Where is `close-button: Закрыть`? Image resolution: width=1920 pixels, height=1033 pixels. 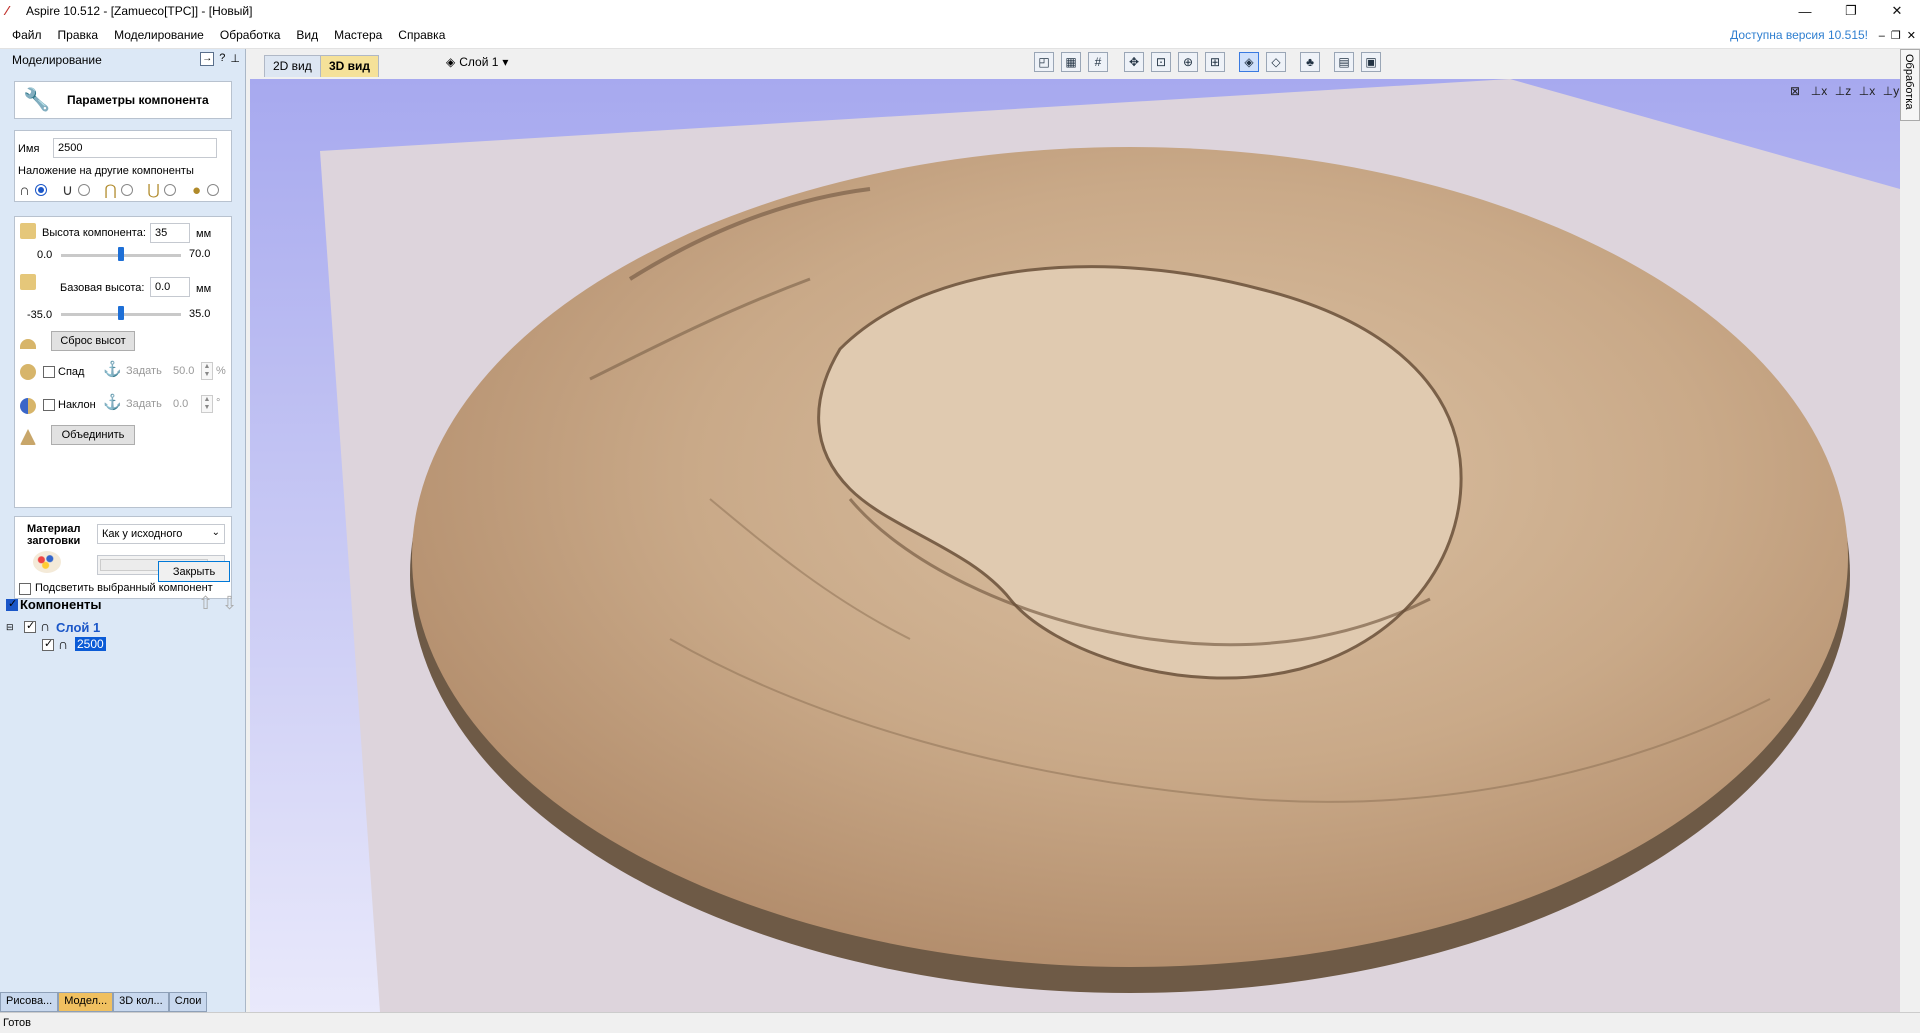 close-button: Закрыть is located at coordinates (194, 571).